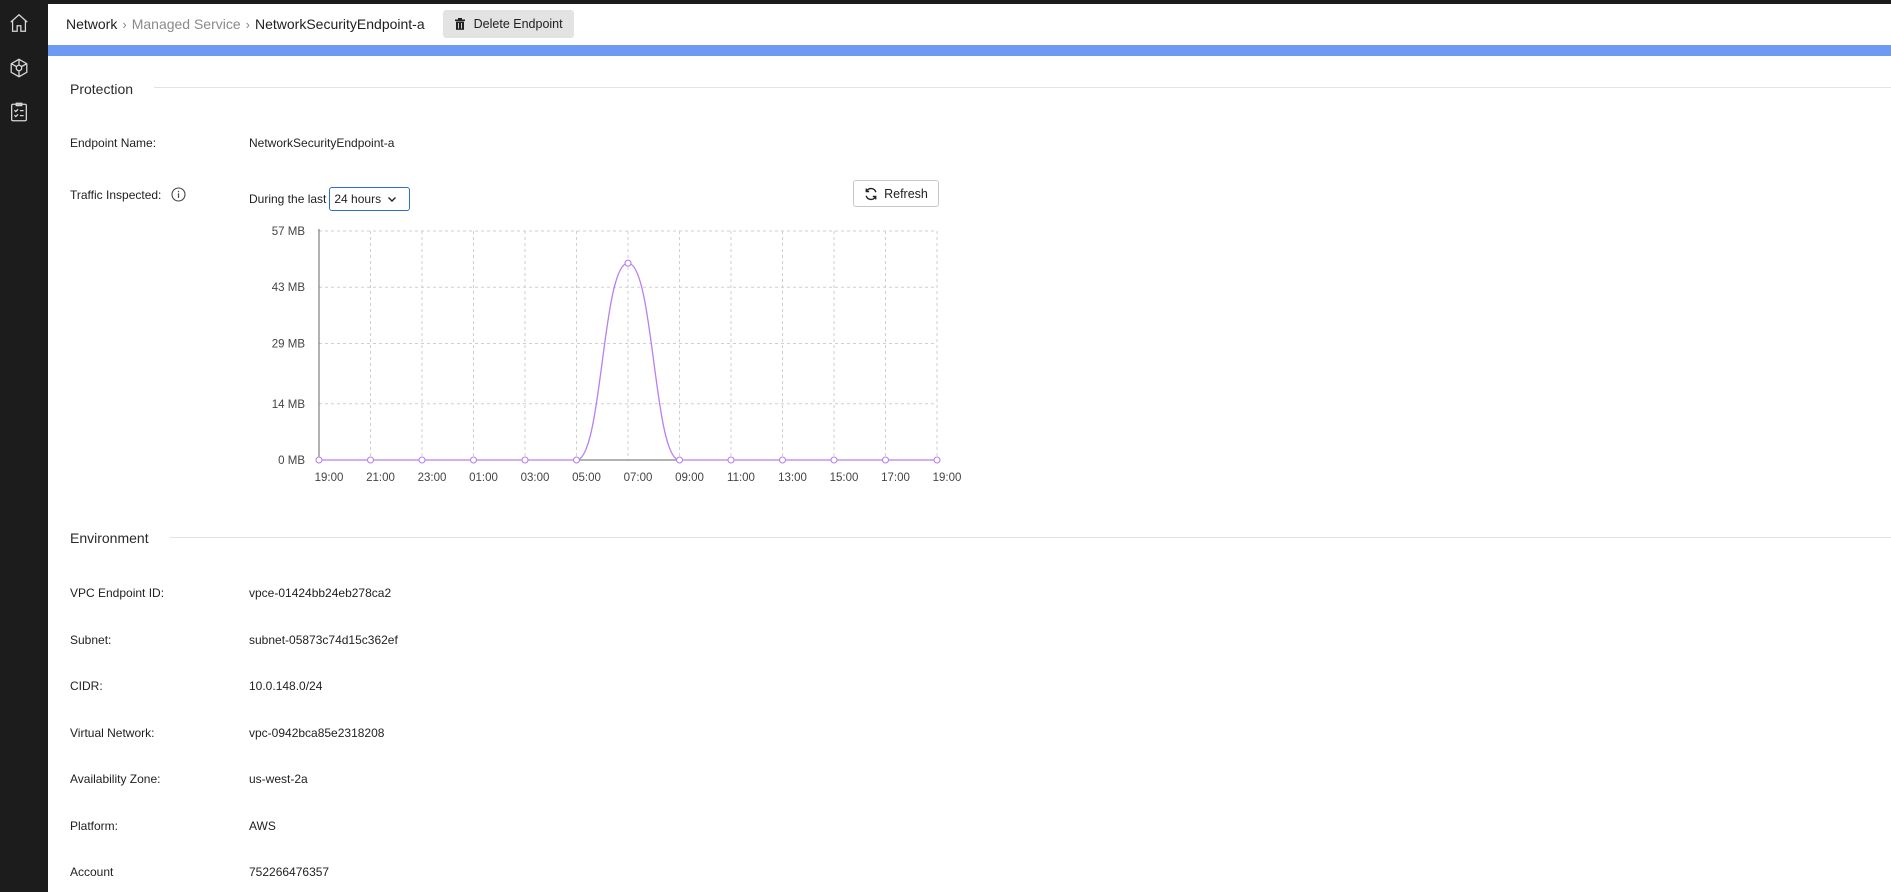 This screenshot has height=892, width=1891. Describe the element at coordinates (91, 640) in the screenshot. I see `subnet-label: Subnet:` at that location.